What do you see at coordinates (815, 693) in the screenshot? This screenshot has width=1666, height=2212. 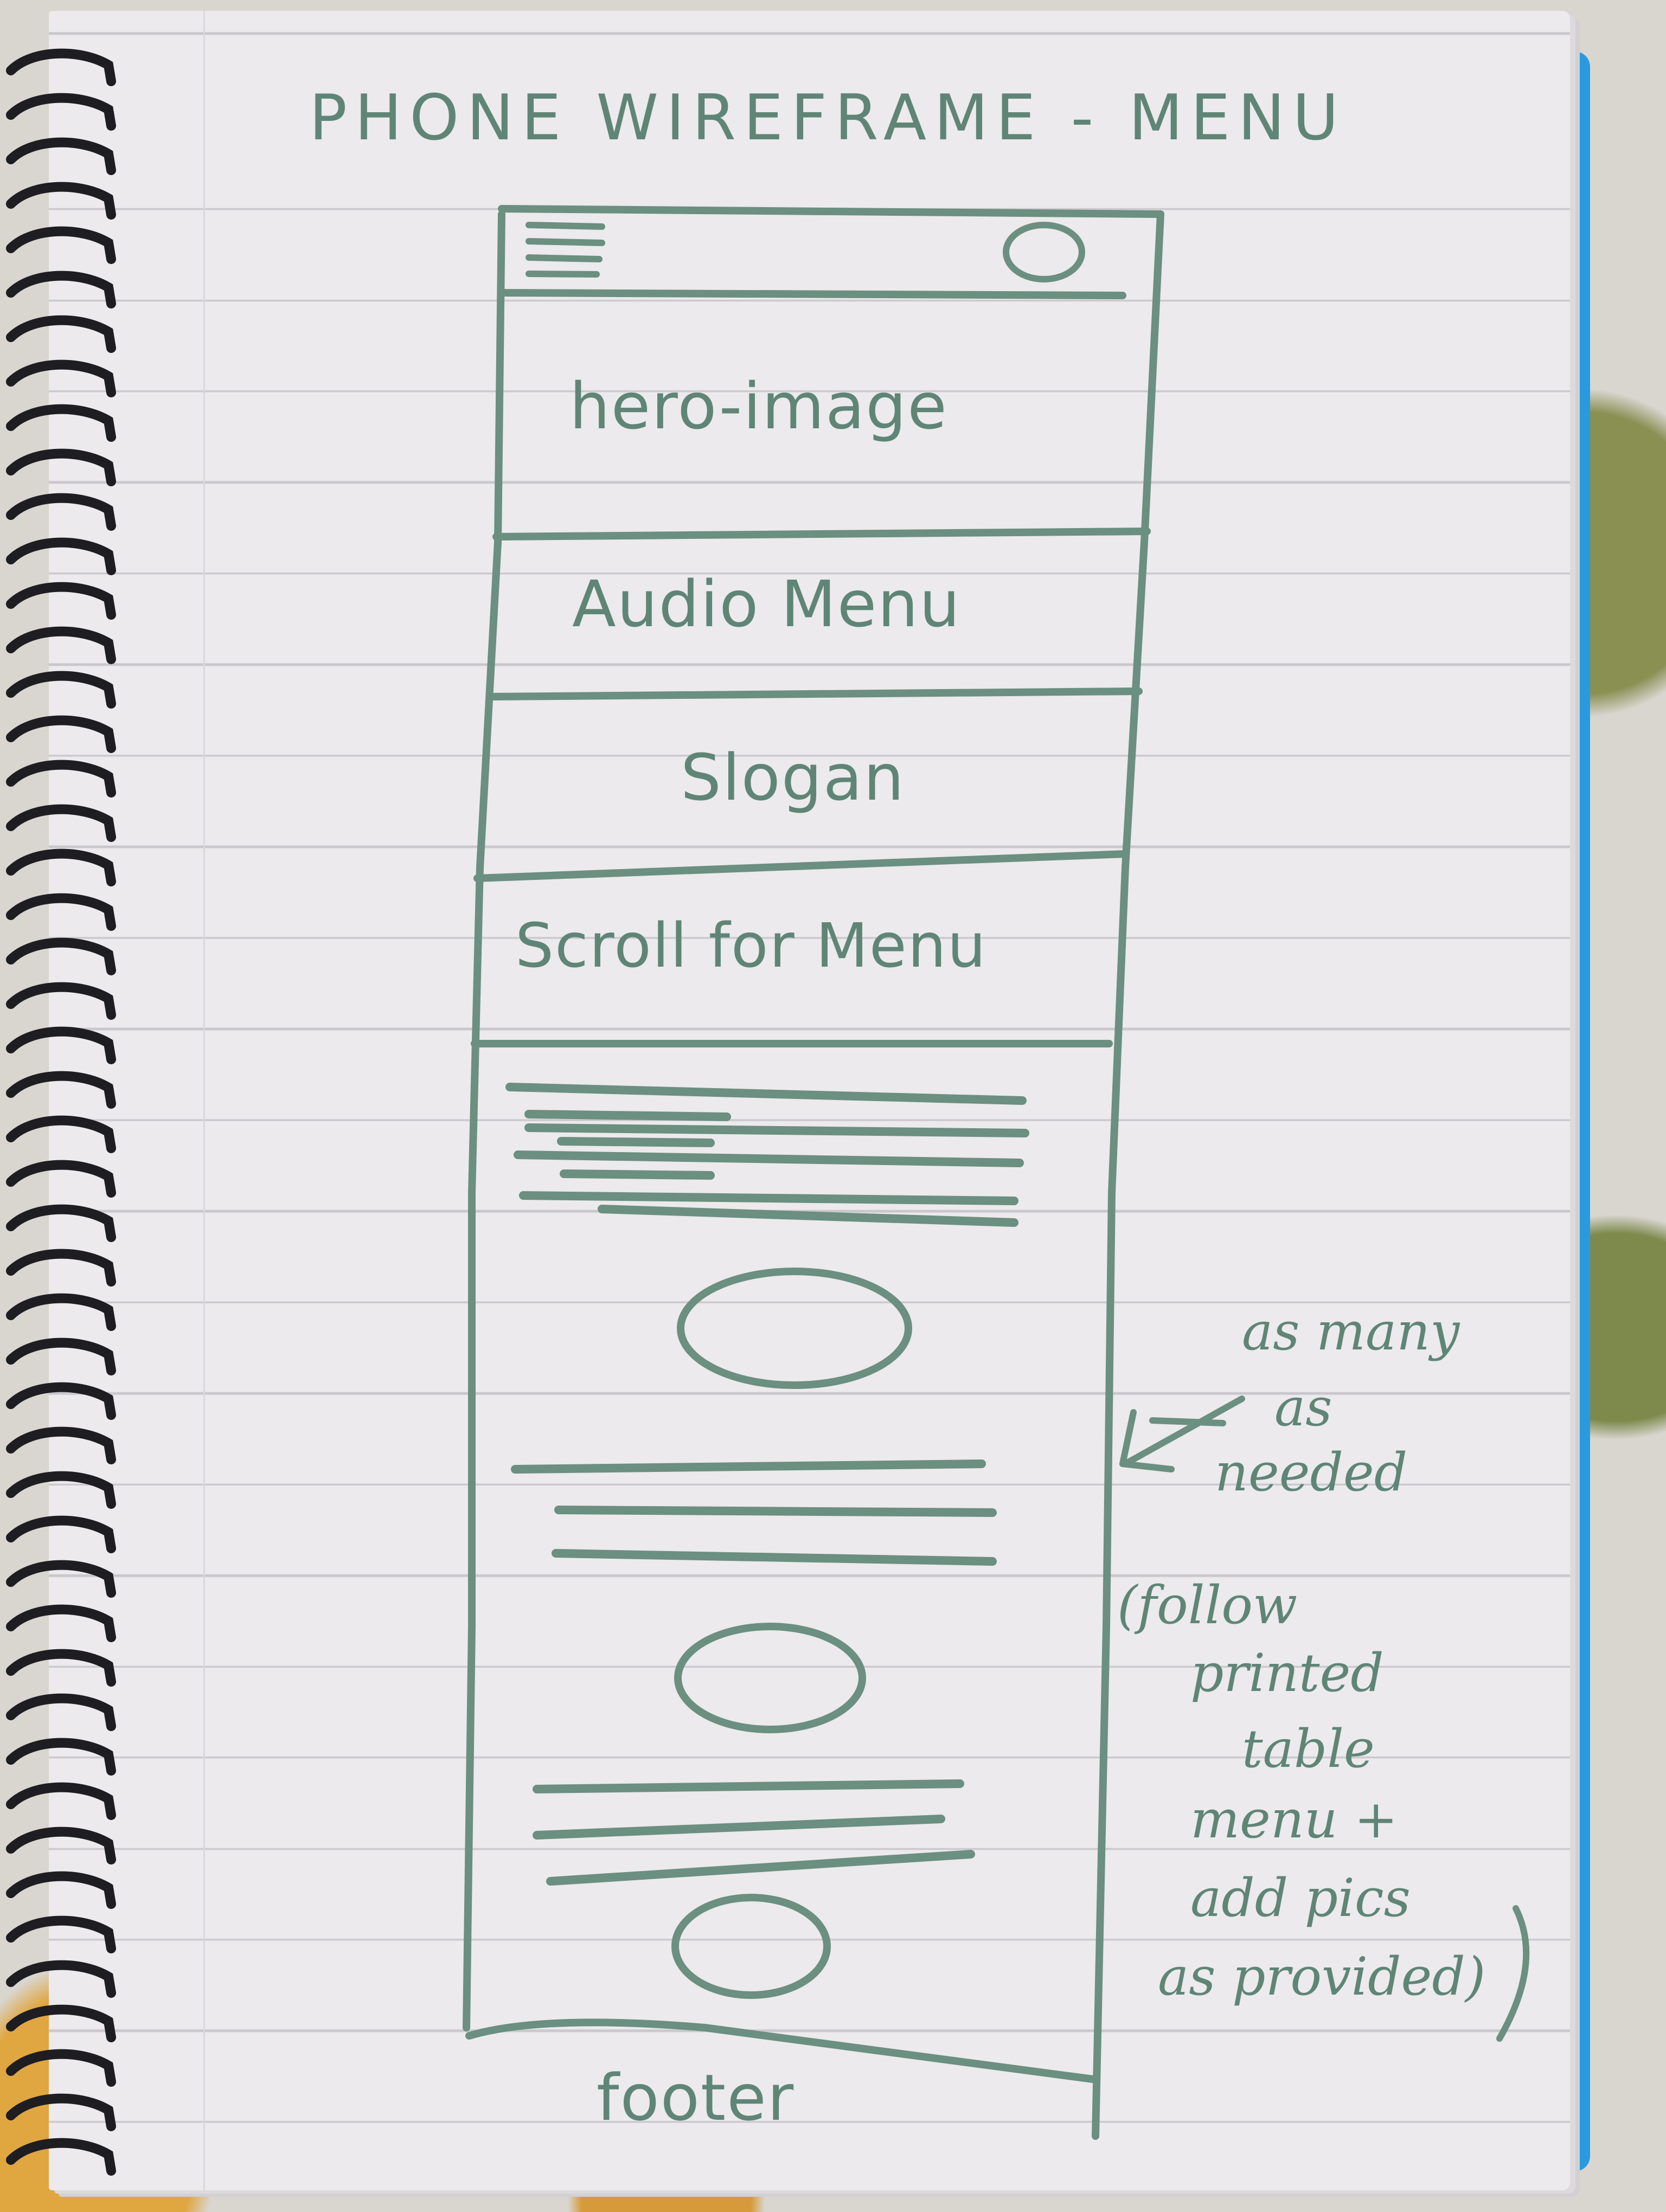 I see `audio-divider` at bounding box center [815, 693].